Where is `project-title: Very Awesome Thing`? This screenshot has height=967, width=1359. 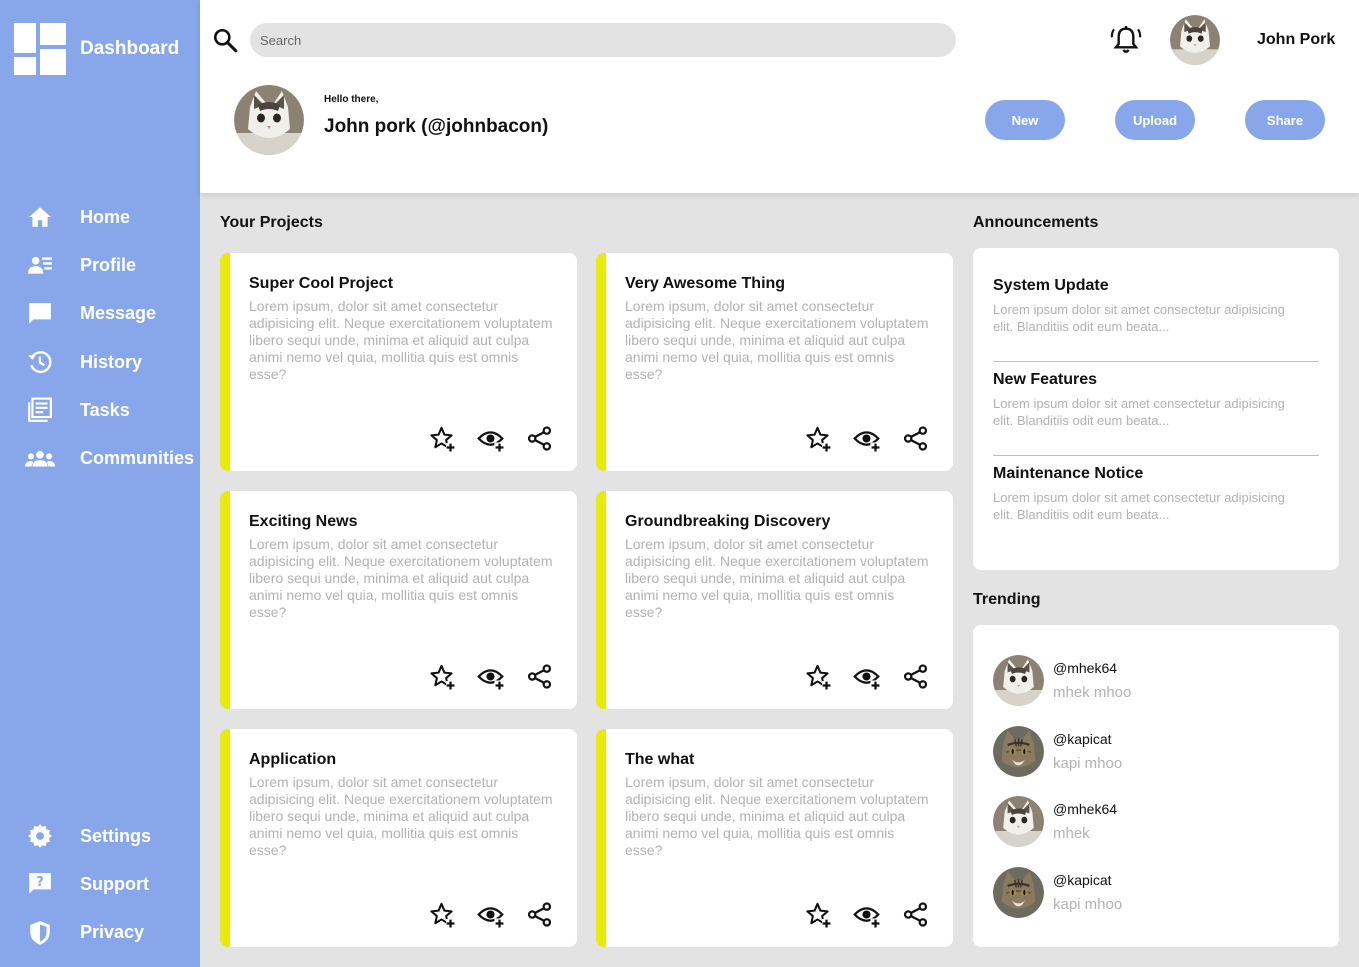
project-title: Very Awesome Thing is located at coordinates (705, 283).